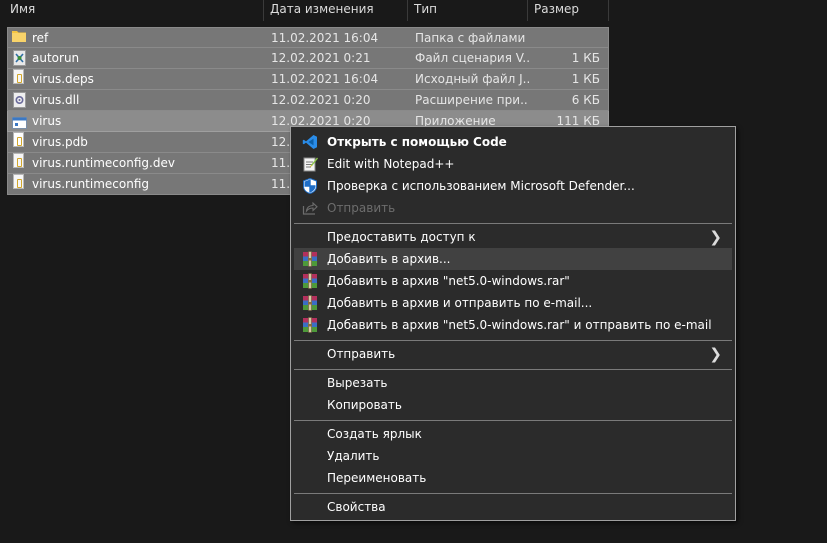 Image resolution: width=827 pixels, height=543 pixels. I want to click on file-row-virus-runtimeconfig: virus.runtimeconfig 11.0, so click(152, 184).